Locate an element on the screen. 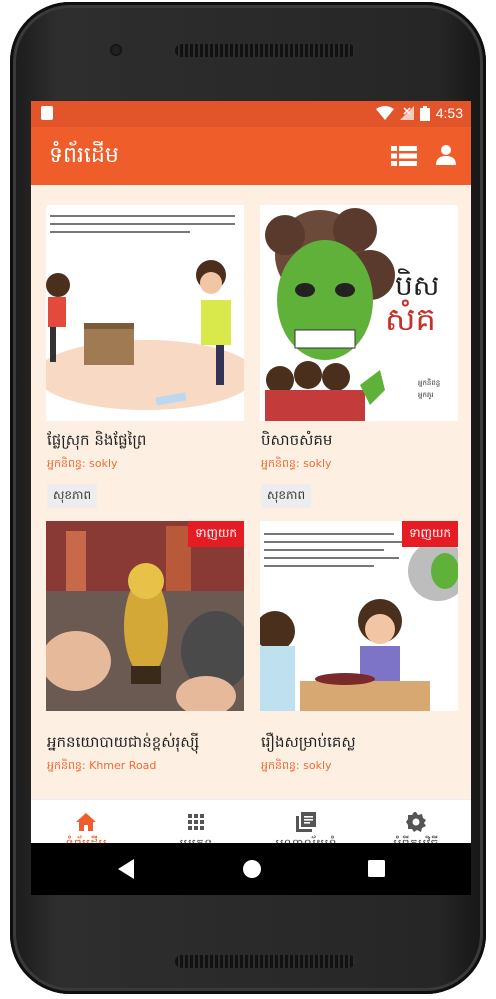 This screenshot has width=496, height=999. status-bar: 4:53 is located at coordinates (251, 114).